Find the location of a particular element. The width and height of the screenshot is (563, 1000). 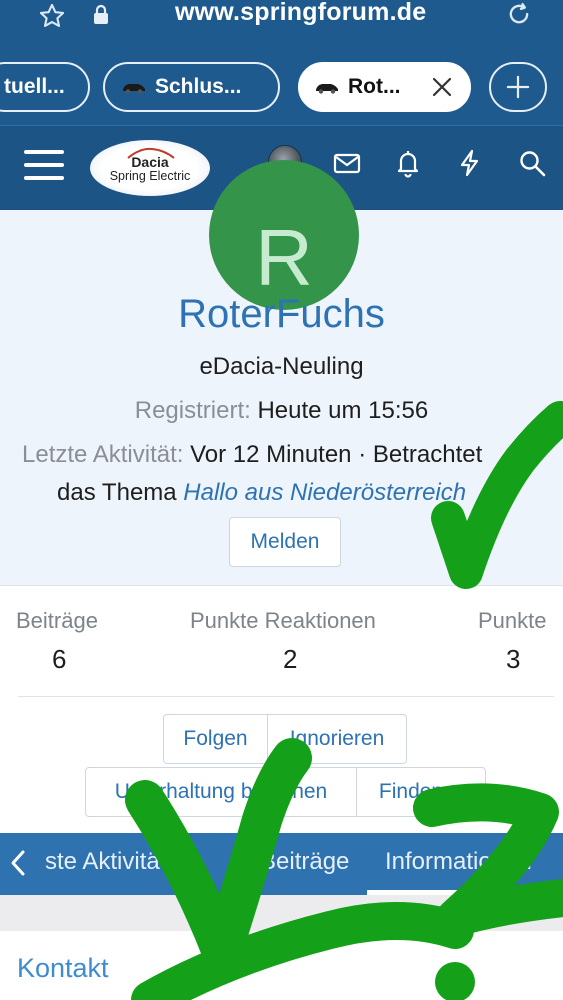

tab-about: Informationen is located at coordinates (458, 862).